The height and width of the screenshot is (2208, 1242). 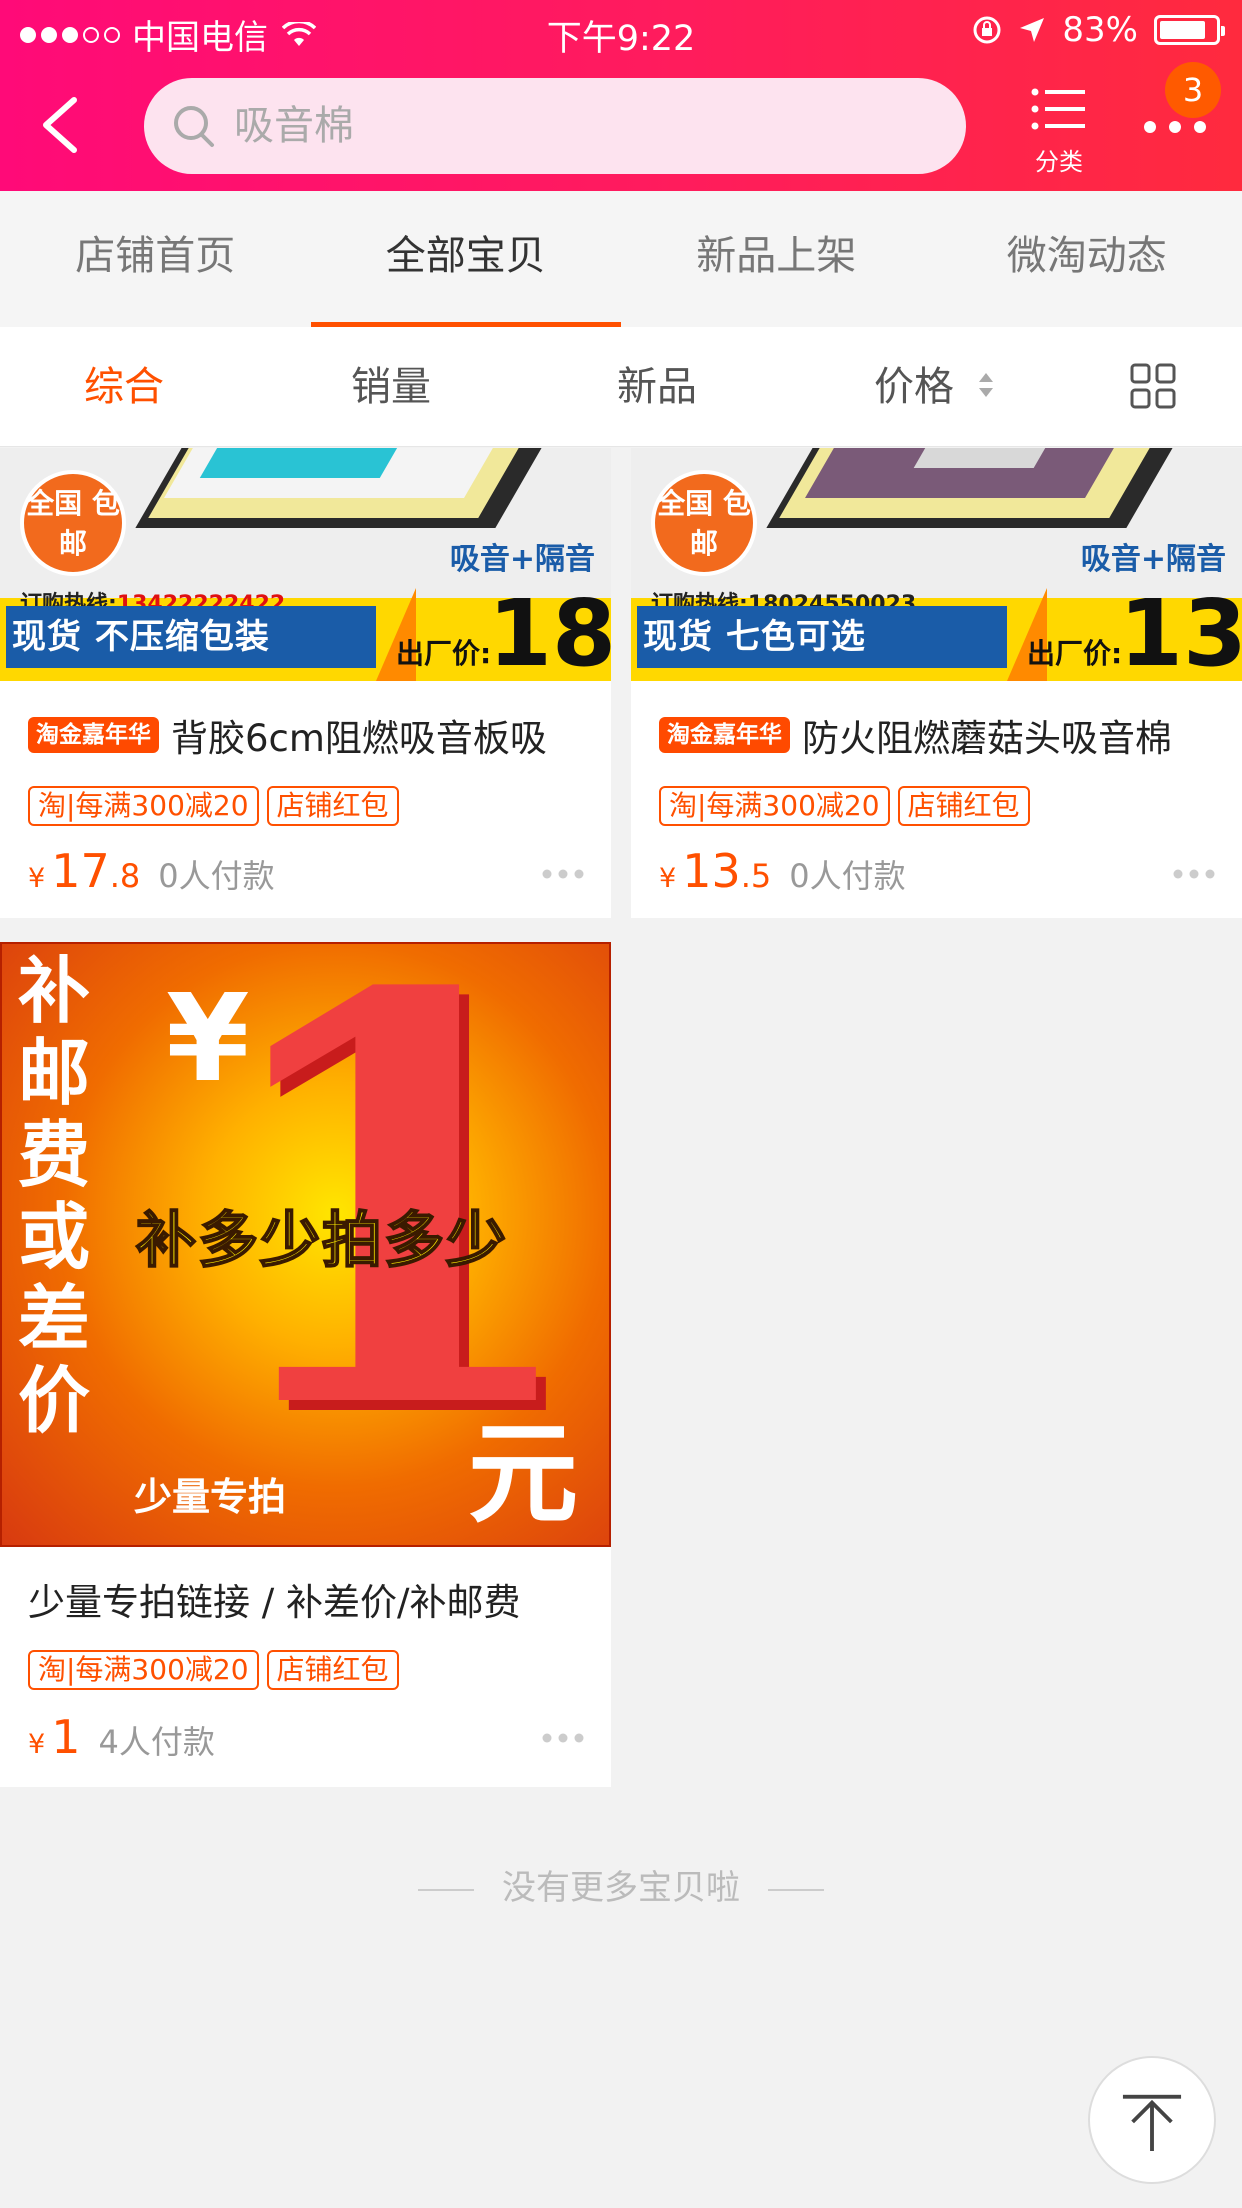 I want to click on nav-bar: 分类 3, so click(x=621, y=126).